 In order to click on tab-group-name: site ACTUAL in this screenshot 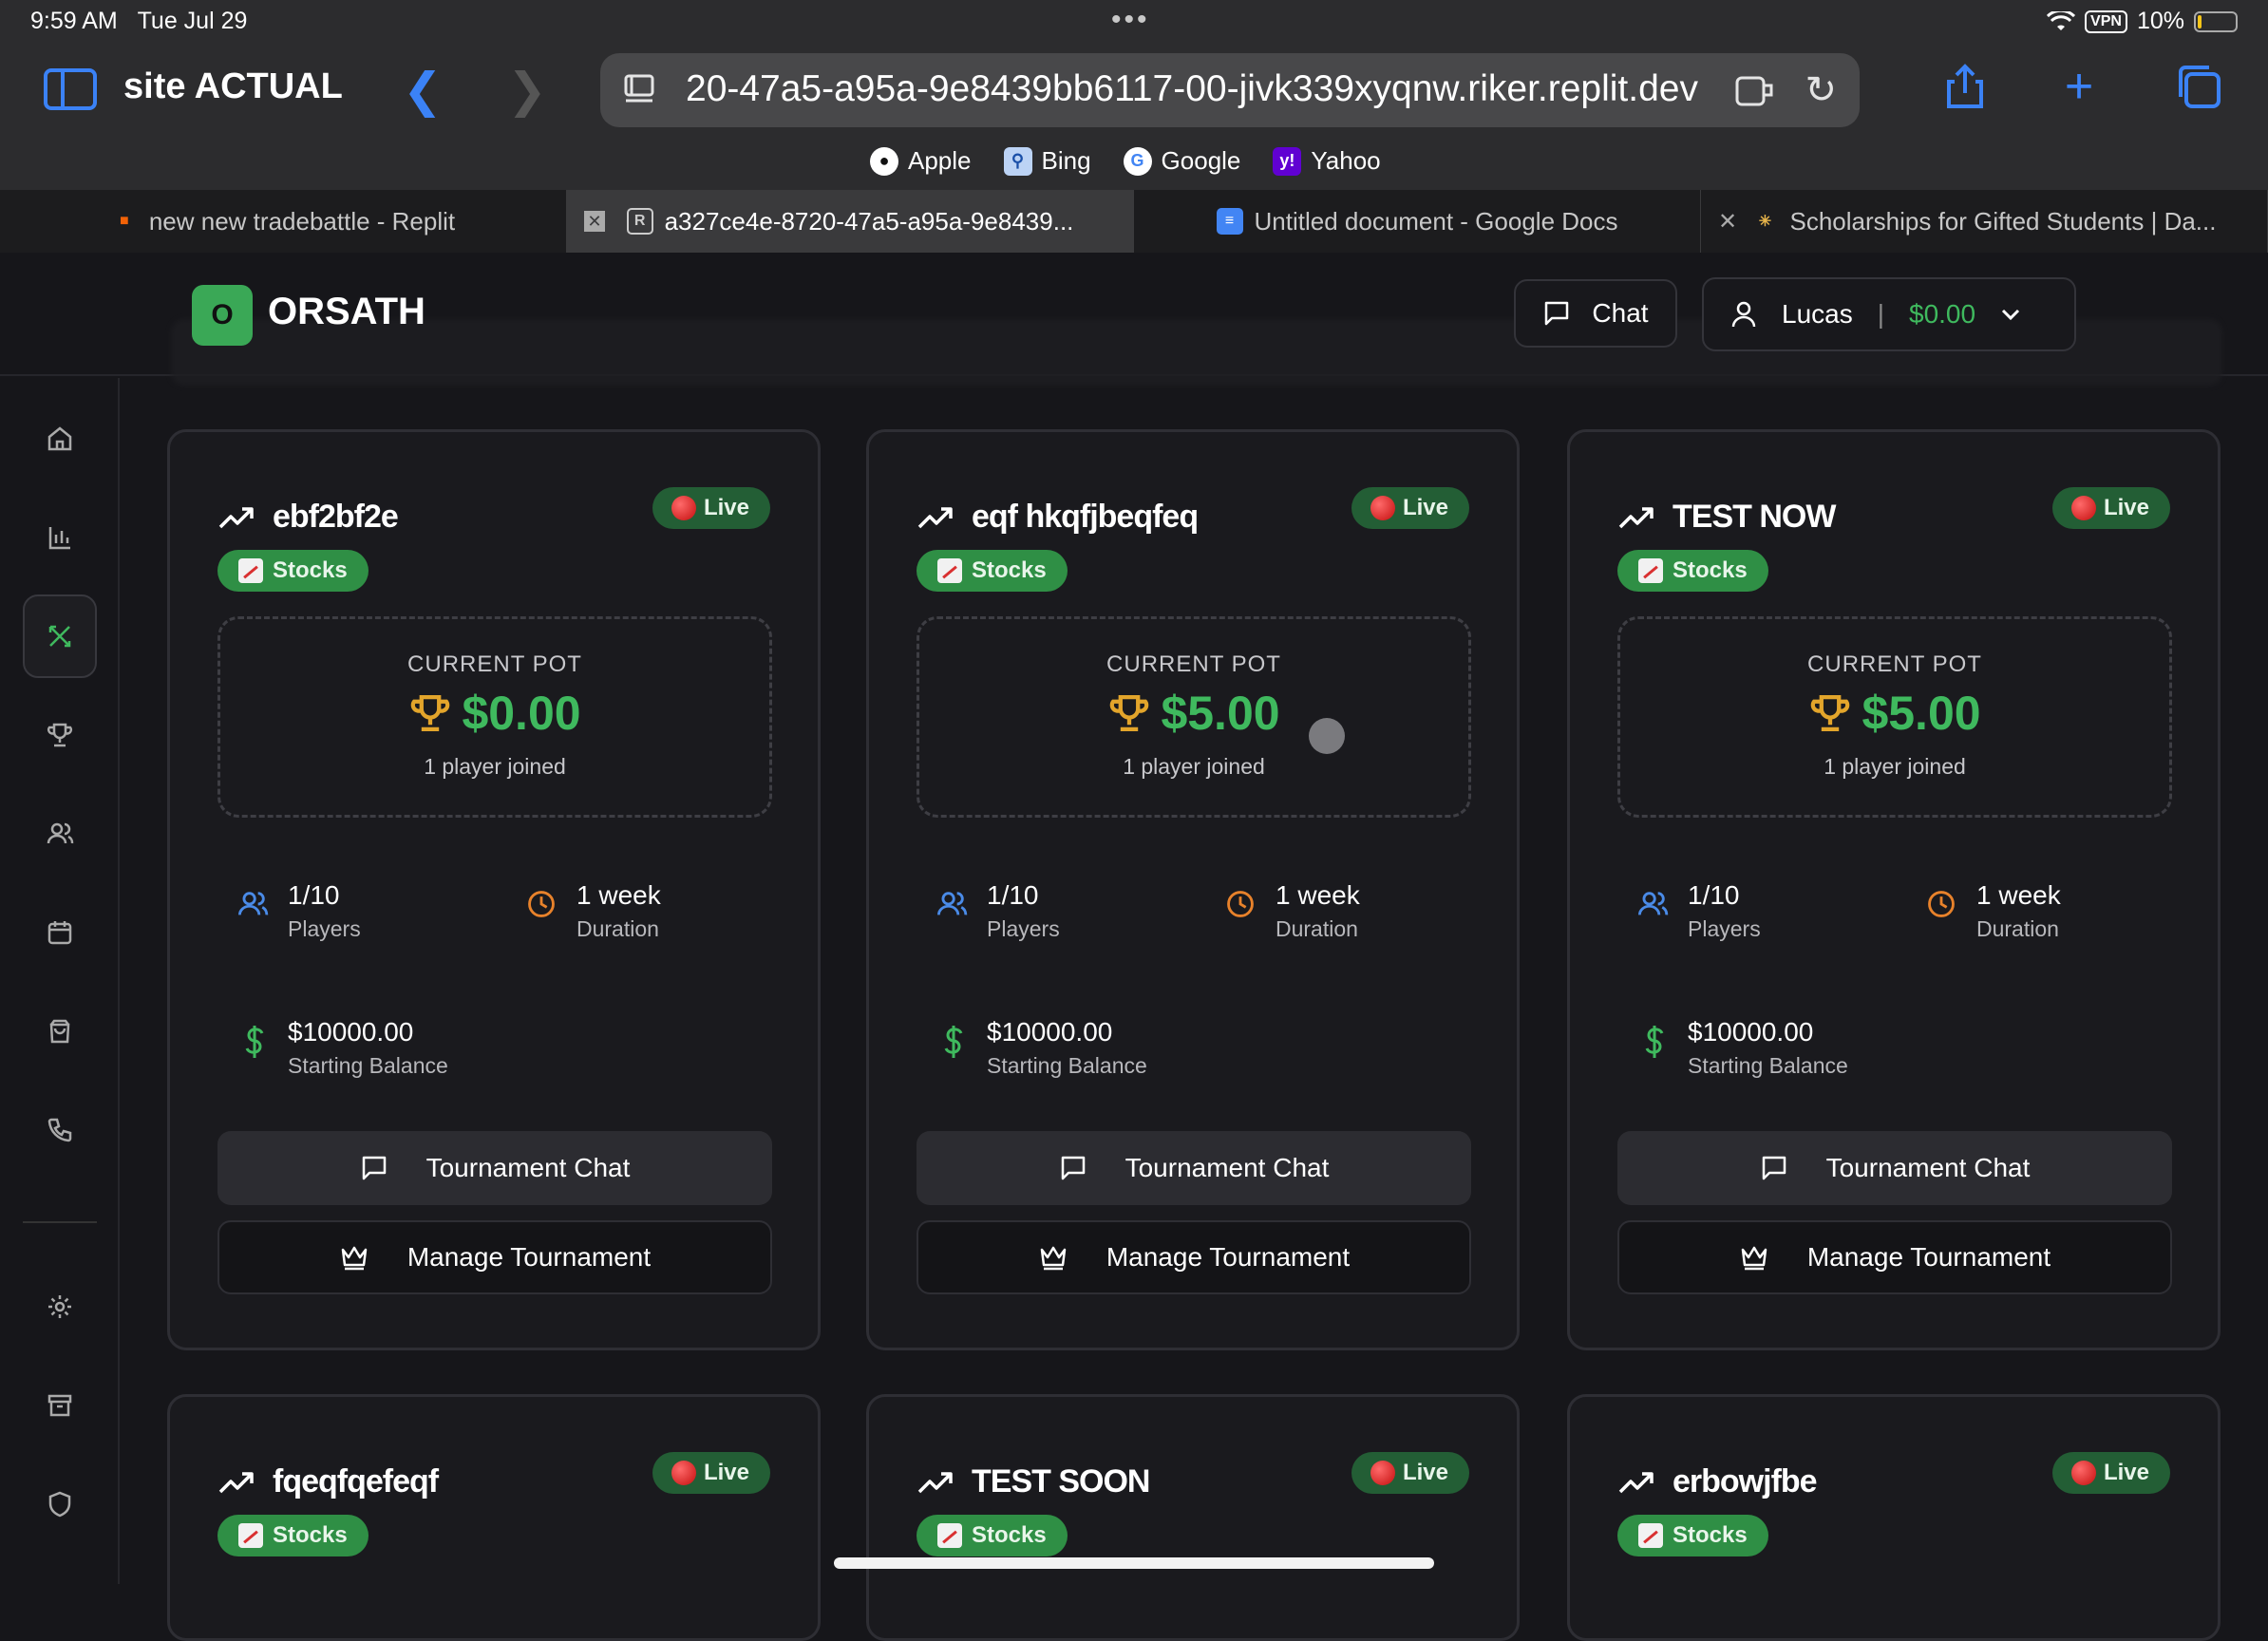, I will do `click(233, 86)`.